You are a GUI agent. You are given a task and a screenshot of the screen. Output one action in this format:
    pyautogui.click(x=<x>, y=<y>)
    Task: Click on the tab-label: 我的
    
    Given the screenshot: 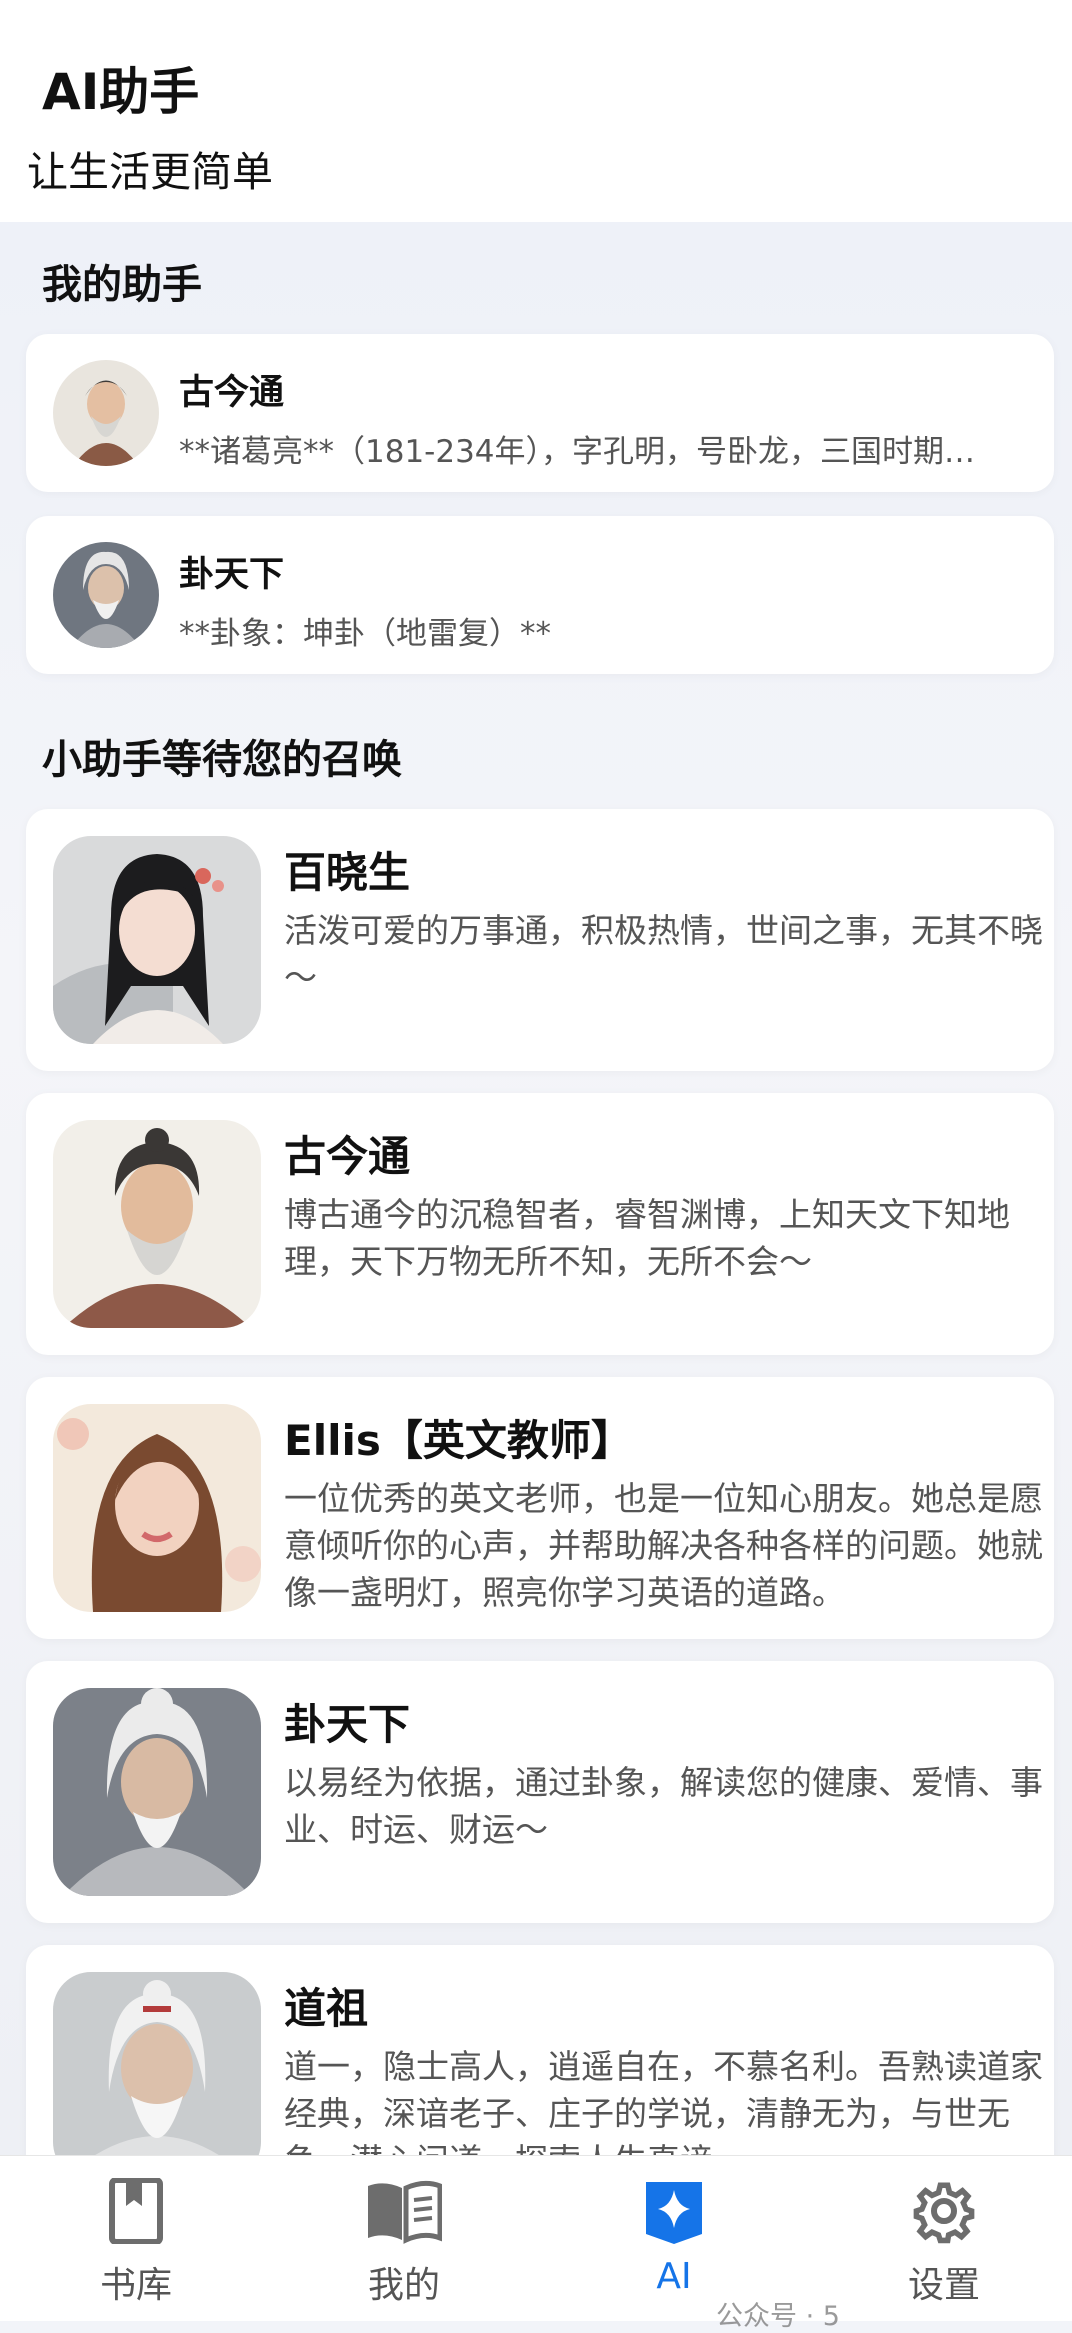 What is the action you would take?
    pyautogui.click(x=403, y=2285)
    